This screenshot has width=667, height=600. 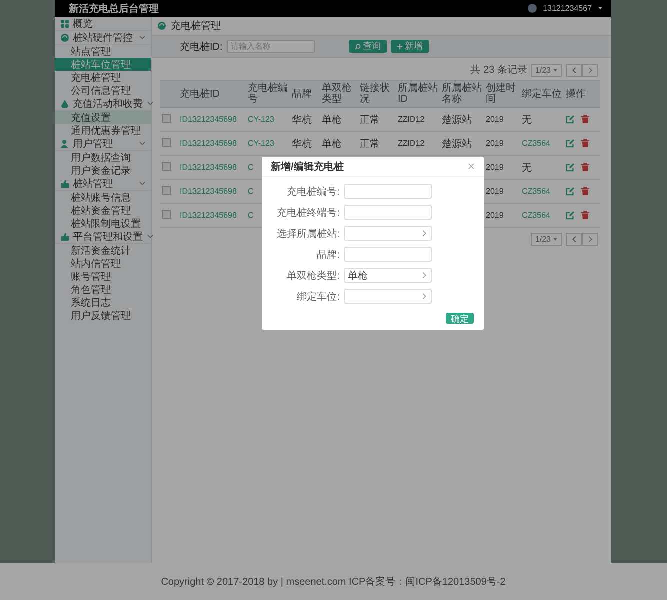 What do you see at coordinates (65, 104) in the screenshot?
I see `drop-icon` at bounding box center [65, 104].